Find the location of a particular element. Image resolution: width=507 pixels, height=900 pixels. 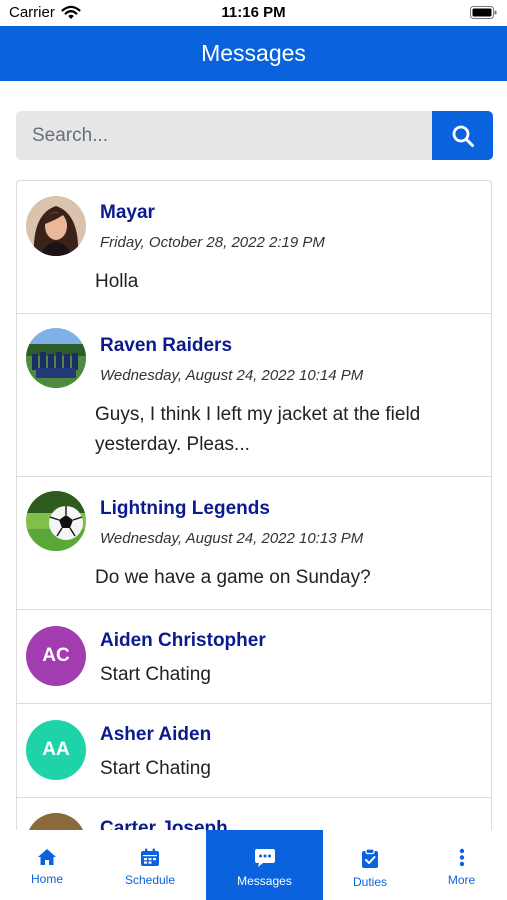

status-bar: Carrier 11:16 PM is located at coordinates (253, 13).